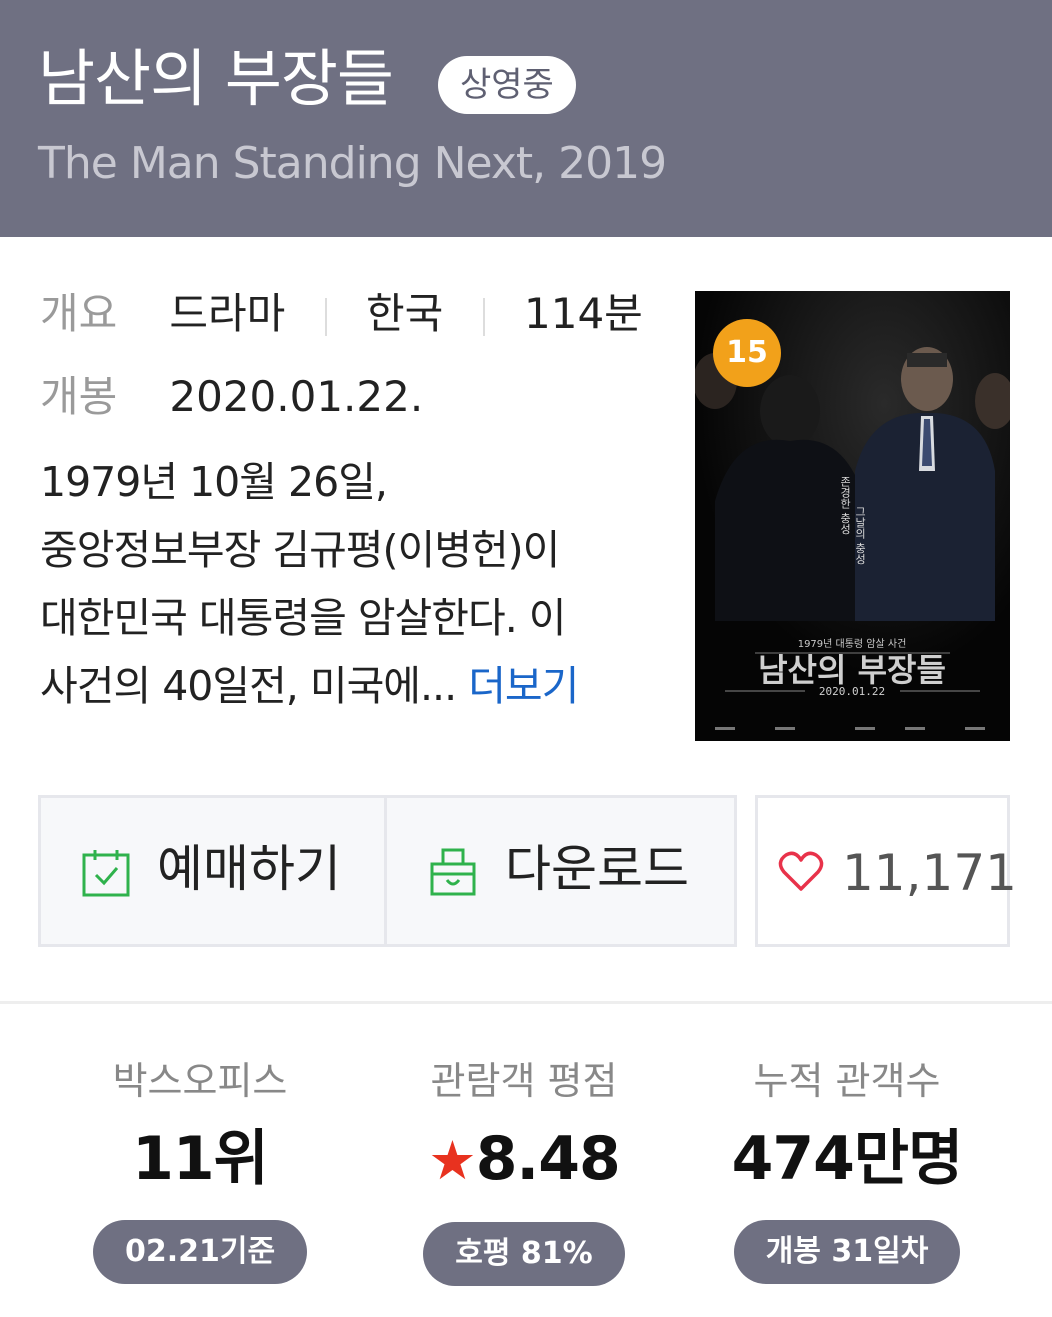 This screenshot has height=1317, width=1052. I want to click on audience-rating-stat: 관람객 평점 ★8.48 호평 81%, so click(524, 1172).